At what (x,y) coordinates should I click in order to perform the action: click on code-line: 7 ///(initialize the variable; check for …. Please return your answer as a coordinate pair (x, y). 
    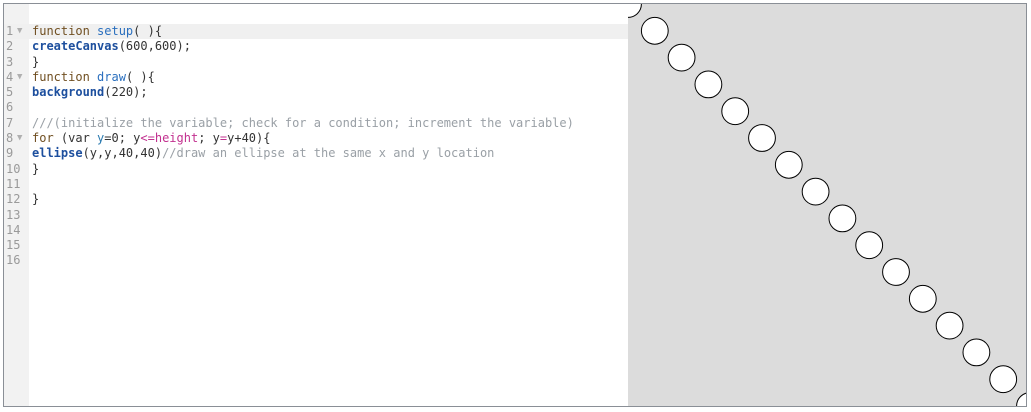
    Looking at the image, I should click on (316, 123).